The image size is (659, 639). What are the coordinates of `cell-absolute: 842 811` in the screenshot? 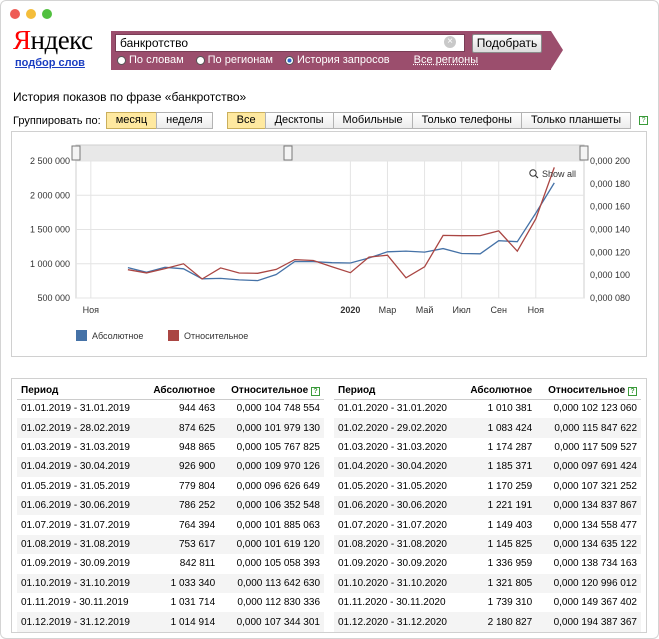 It's located at (197, 564).